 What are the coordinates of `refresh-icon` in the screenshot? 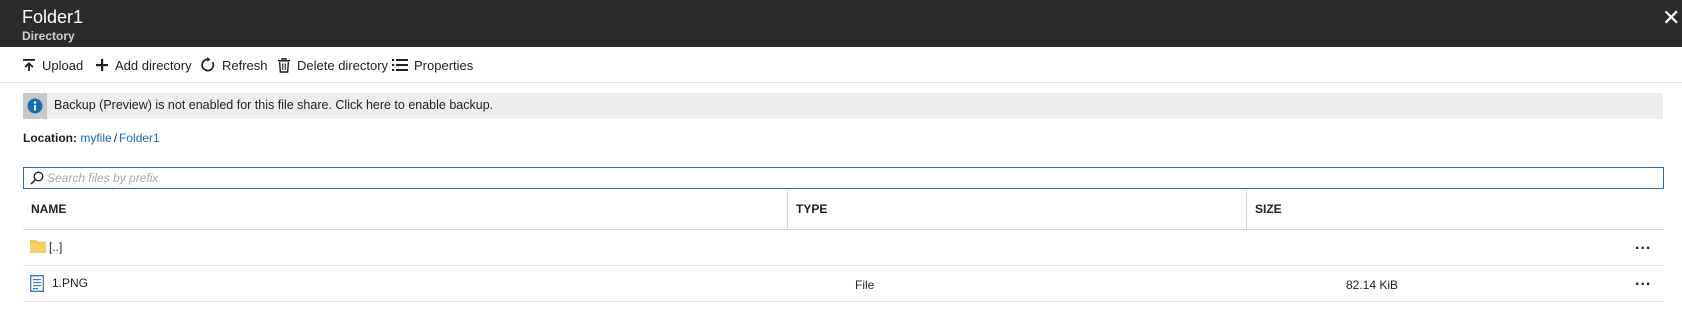 It's located at (208, 64).